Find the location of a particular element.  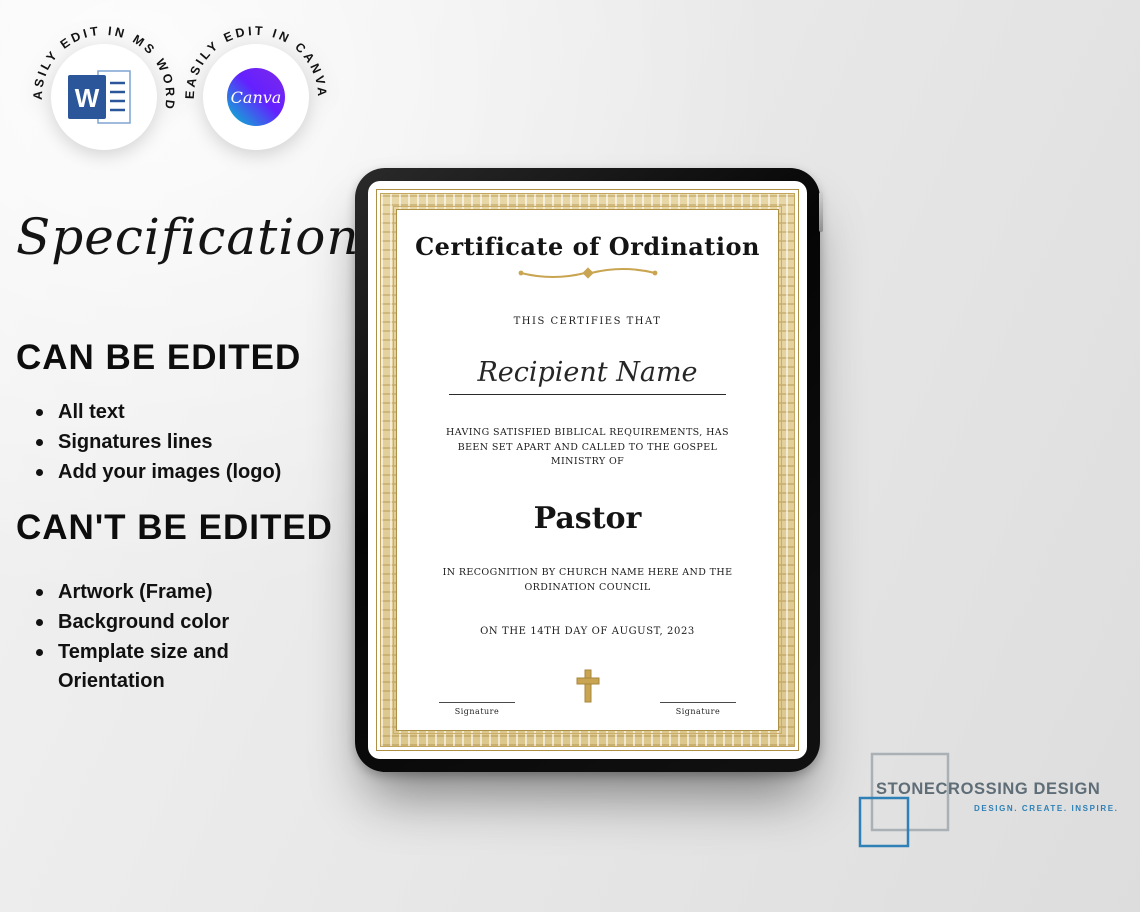

list-item: Background color is located at coordinates (174, 622).